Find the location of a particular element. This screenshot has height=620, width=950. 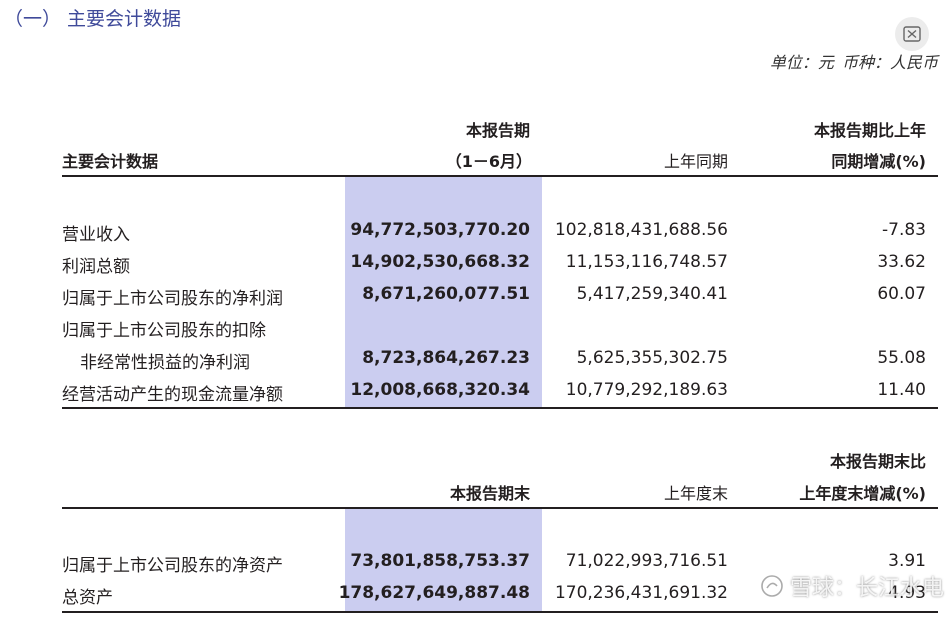

row-label: 归属于上市公司股东的扣除 is located at coordinates (164, 331).